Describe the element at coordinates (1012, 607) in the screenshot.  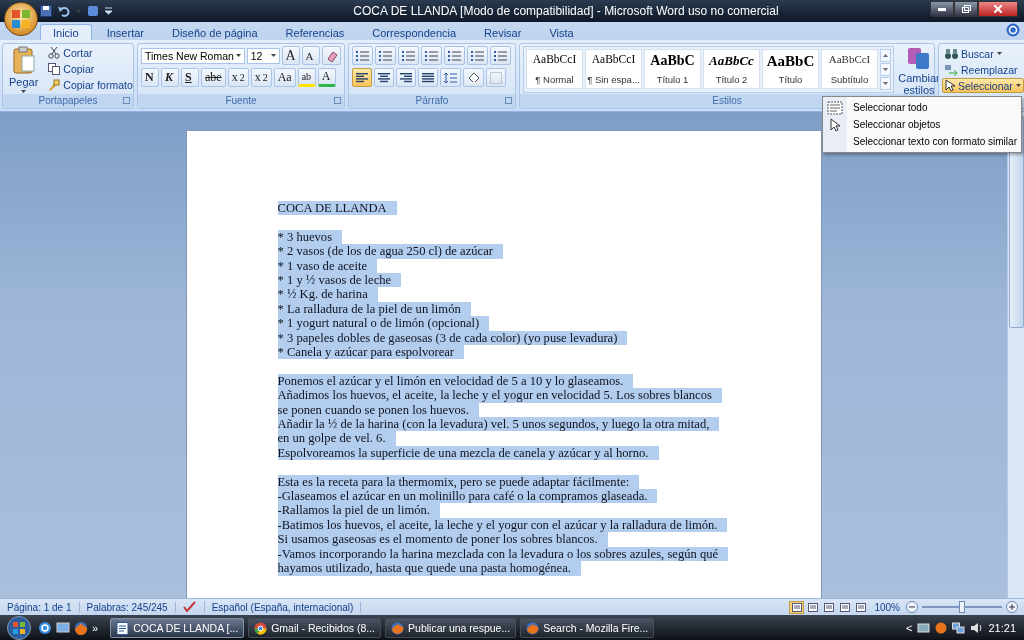
I see `zoom-in-icon` at that location.